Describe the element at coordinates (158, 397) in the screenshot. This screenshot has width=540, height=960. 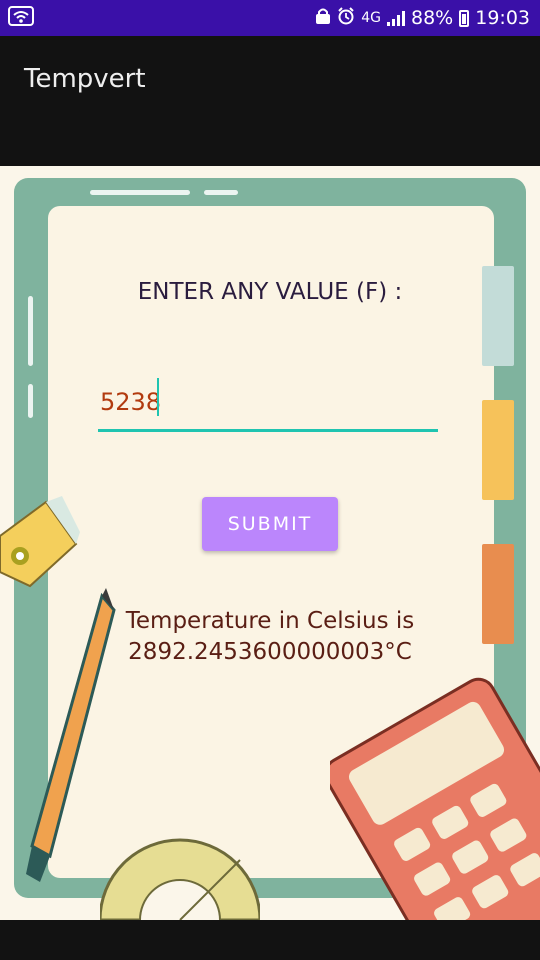
I see `text-caret` at that location.